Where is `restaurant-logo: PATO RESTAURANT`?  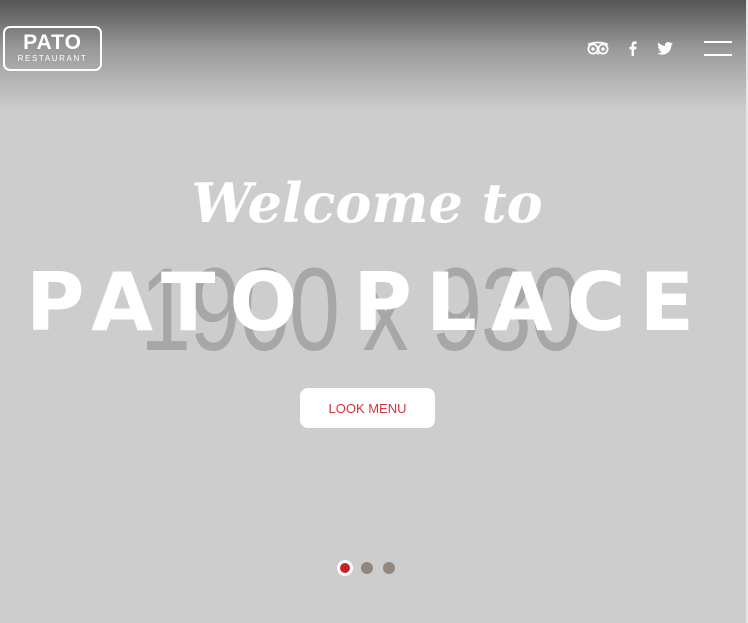 restaurant-logo: PATO RESTAURANT is located at coordinates (52, 48).